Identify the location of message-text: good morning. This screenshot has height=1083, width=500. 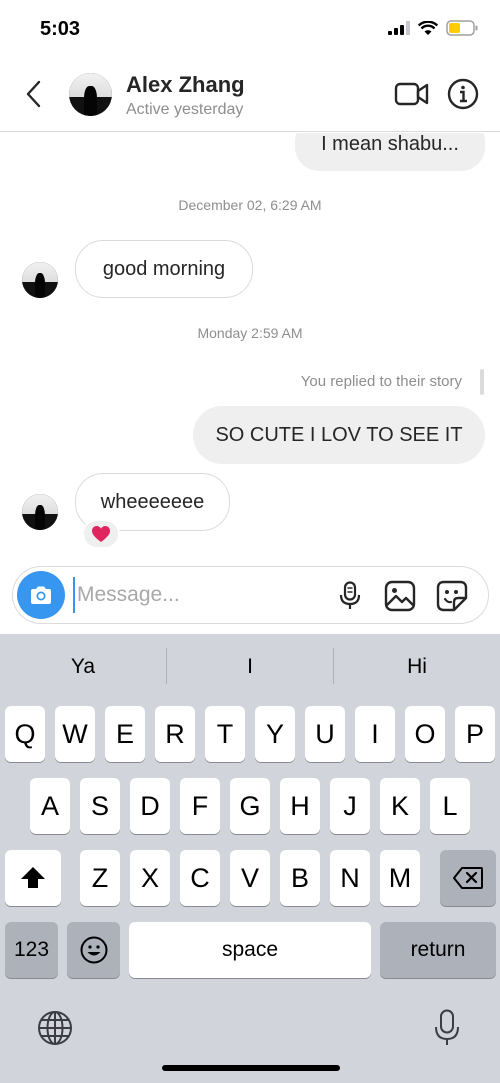
(164, 268).